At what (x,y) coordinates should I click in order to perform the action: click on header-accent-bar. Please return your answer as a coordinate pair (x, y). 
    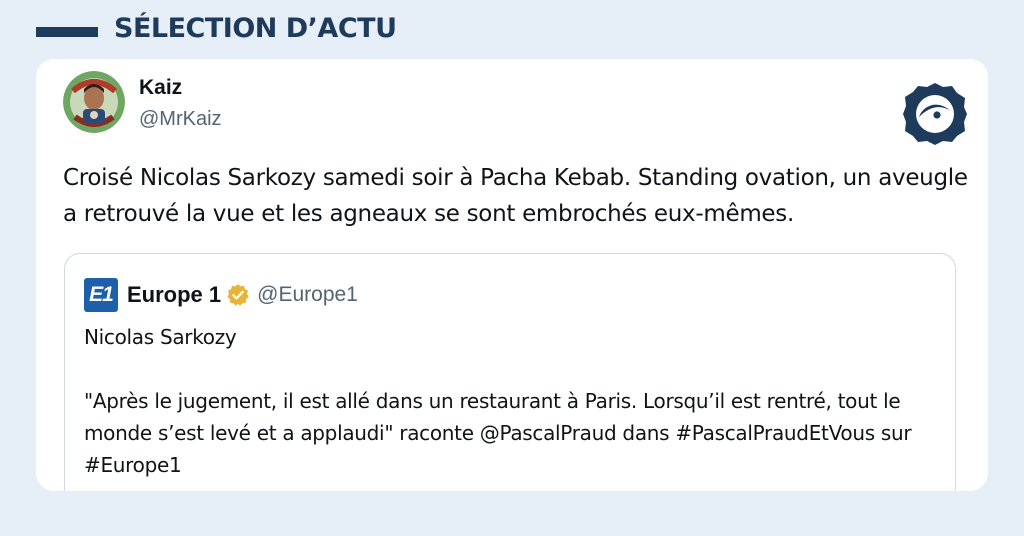
    Looking at the image, I should click on (67, 32).